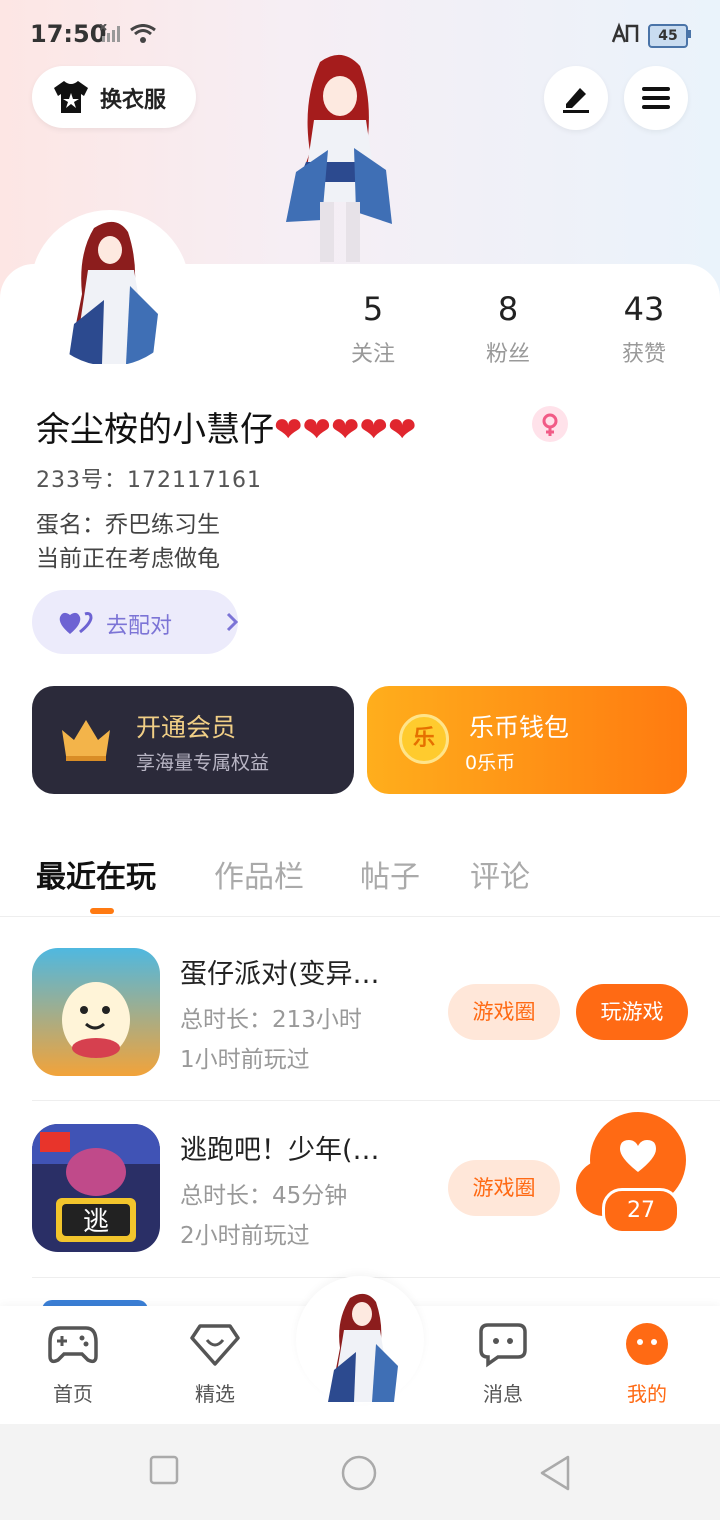 The height and width of the screenshot is (1520, 720). What do you see at coordinates (519, 727) in the screenshot?
I see `wallet-title: 乐币钱包` at bounding box center [519, 727].